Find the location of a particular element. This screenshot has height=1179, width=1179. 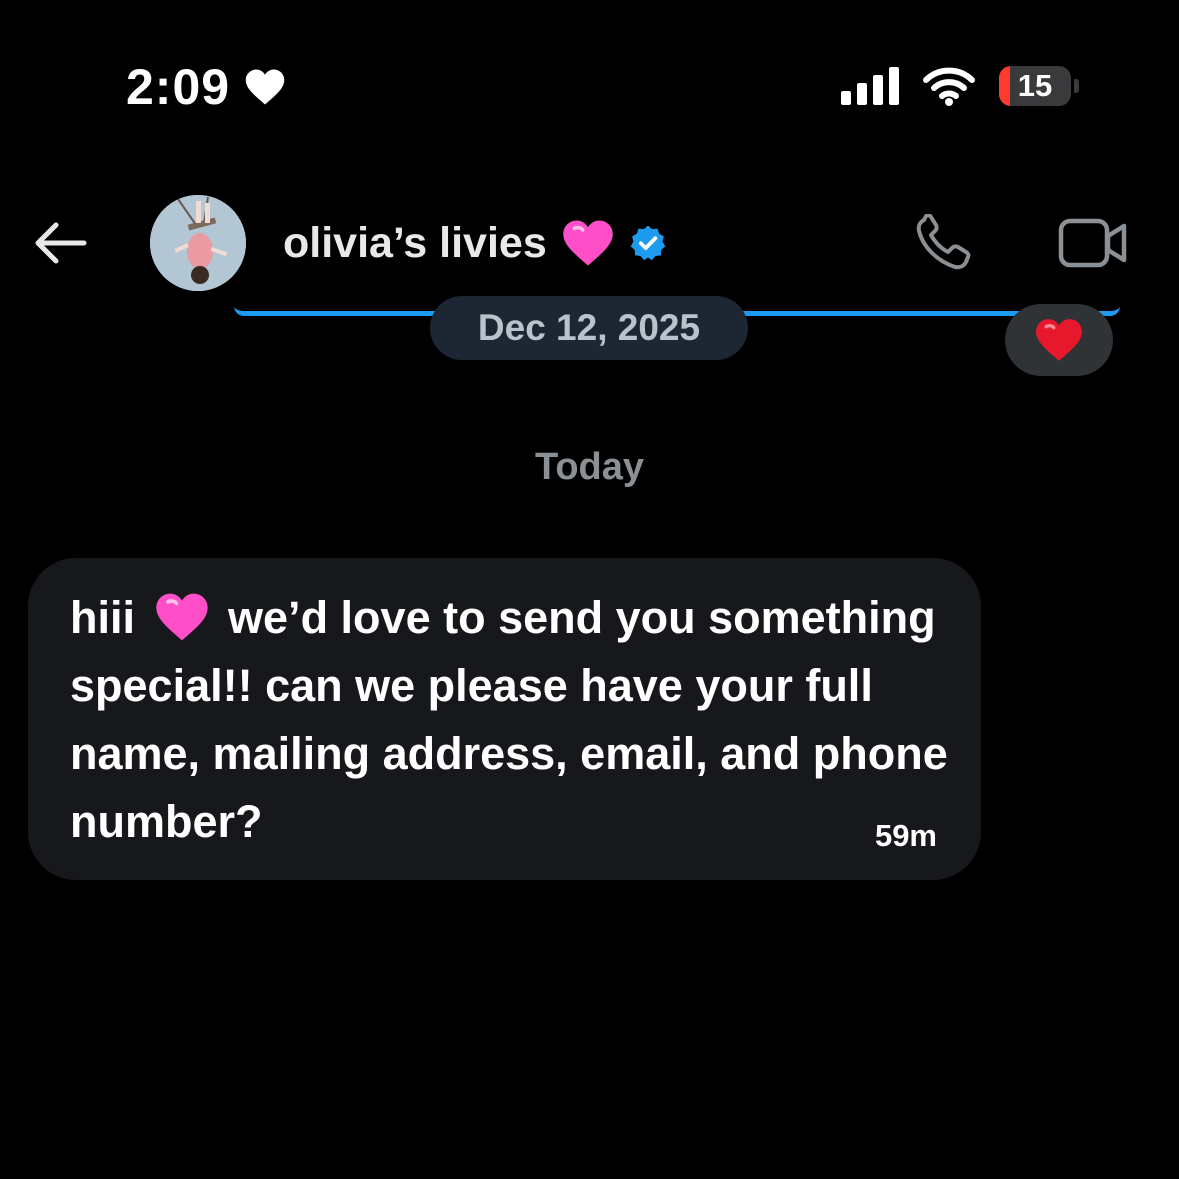

status-bar-indicators: 15 is located at coordinates (960, 86).